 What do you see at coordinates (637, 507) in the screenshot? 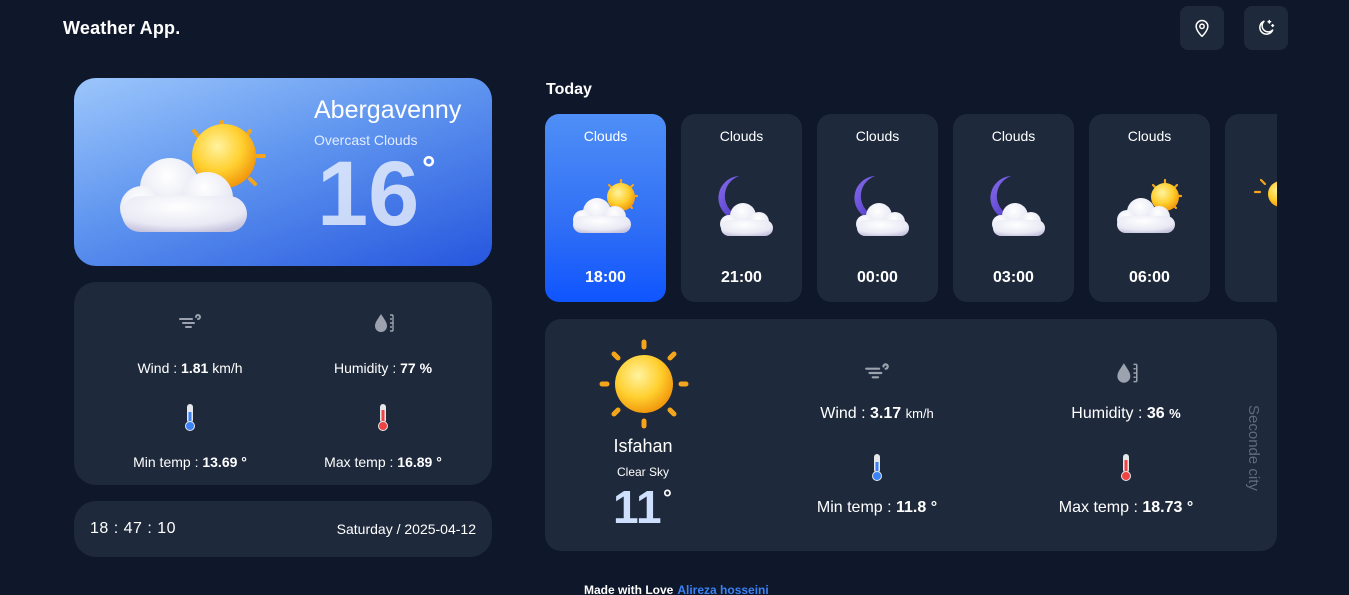
I see `second-city-temperature: 11` at bounding box center [637, 507].